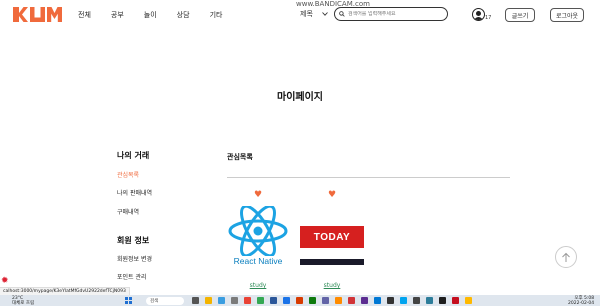  I want to click on sidebar-heading-trades: 나의 거래, so click(133, 155).